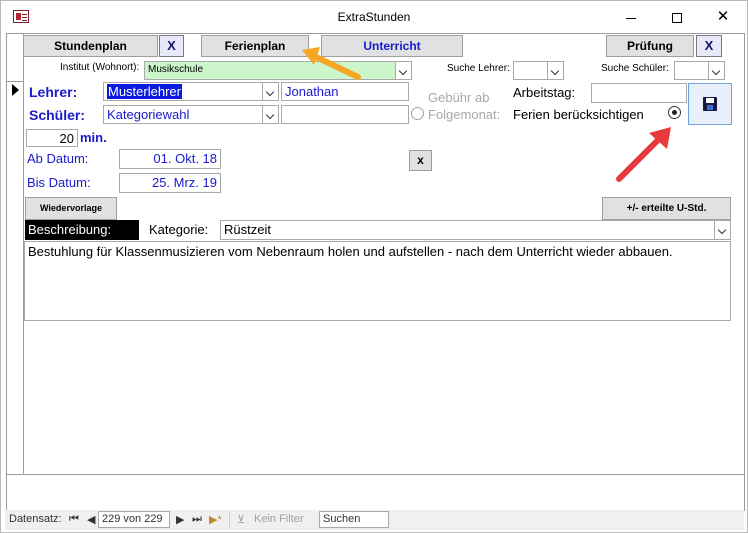 The width and height of the screenshot is (748, 533). I want to click on suche-schueler-label: Suche Schüler:, so click(635, 68).